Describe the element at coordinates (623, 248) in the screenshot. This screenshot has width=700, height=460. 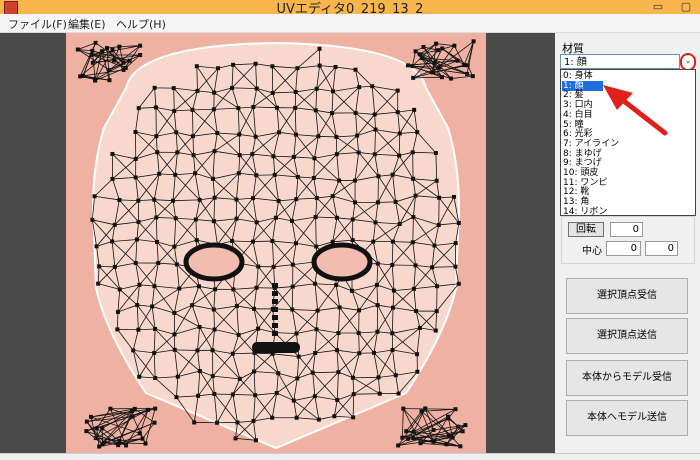
I see `center-x-input: 0` at that location.